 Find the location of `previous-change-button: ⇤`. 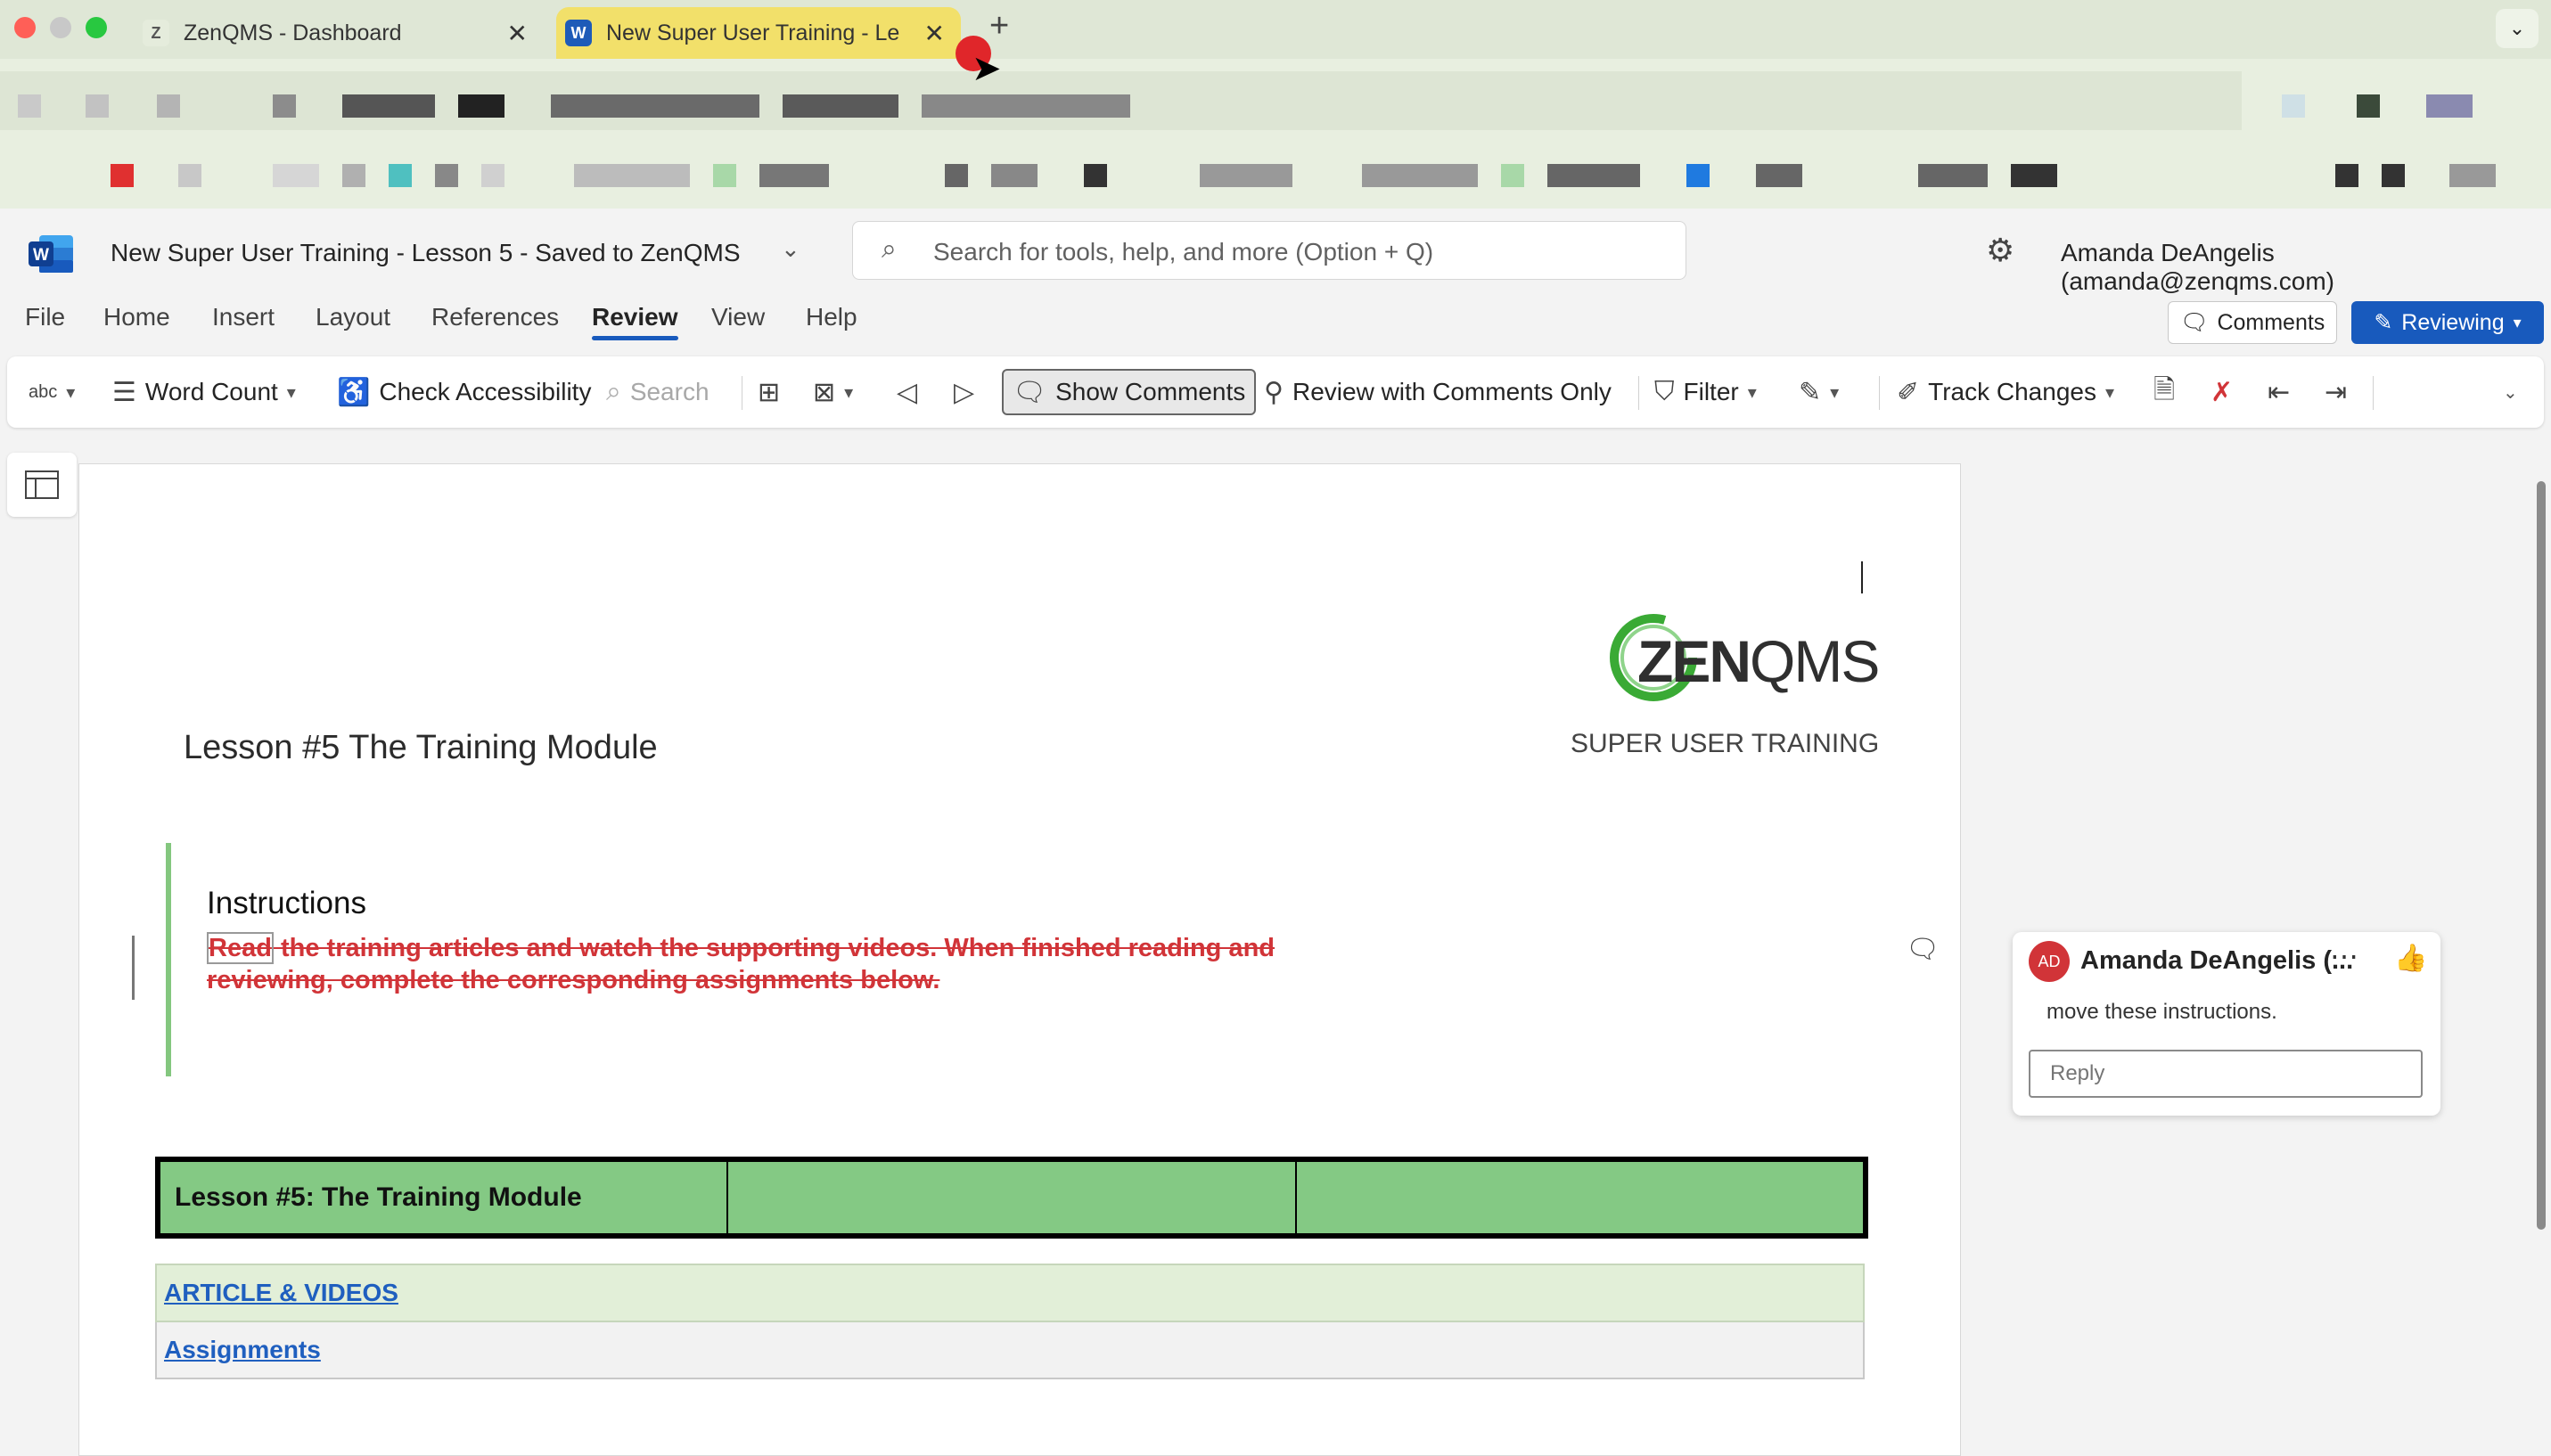

previous-change-button: ⇤ is located at coordinates (2279, 392).